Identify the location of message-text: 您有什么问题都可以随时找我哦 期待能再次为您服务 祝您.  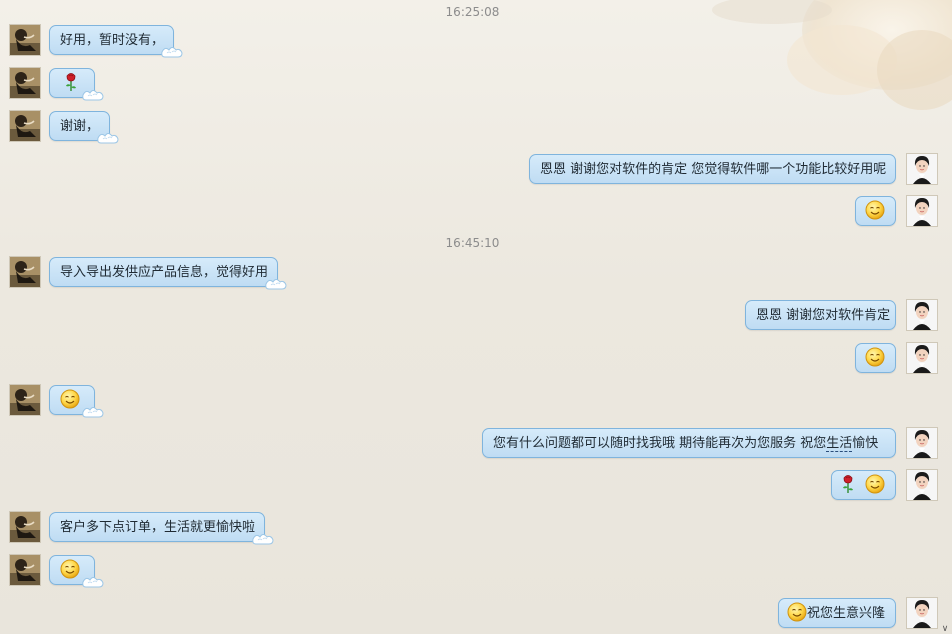
(660, 443).